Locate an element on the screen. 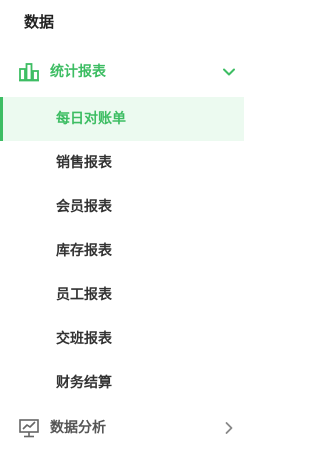 This screenshot has height=452, width=320. menu-item-label: 销售报表 is located at coordinates (84, 163).